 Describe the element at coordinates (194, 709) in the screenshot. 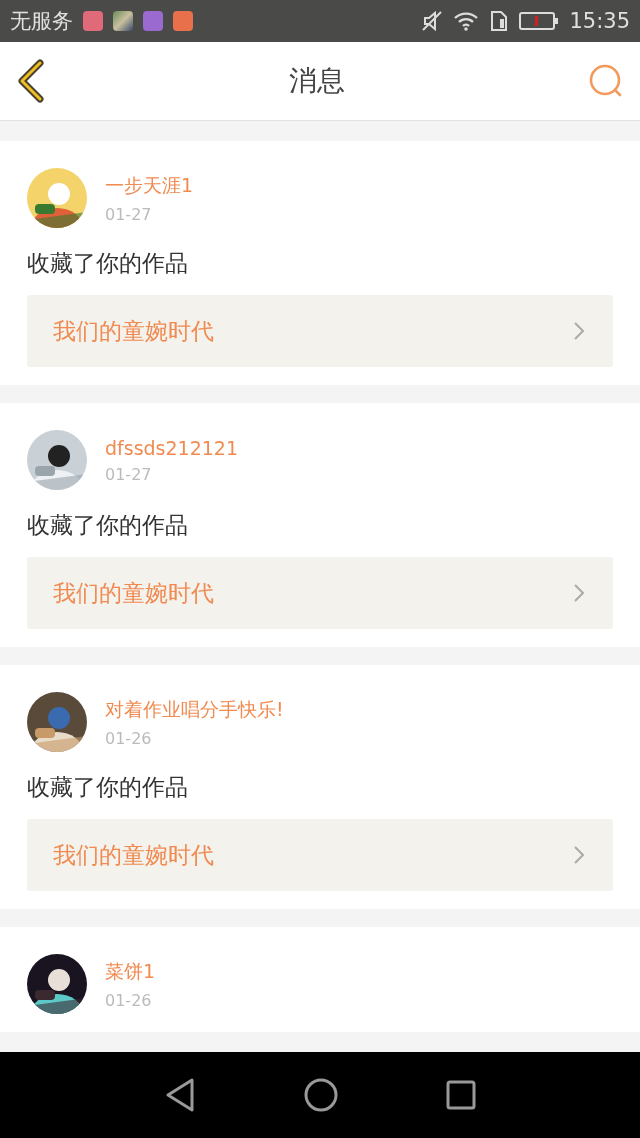

I see `user-name: 对着作业唱分手快乐!` at that location.